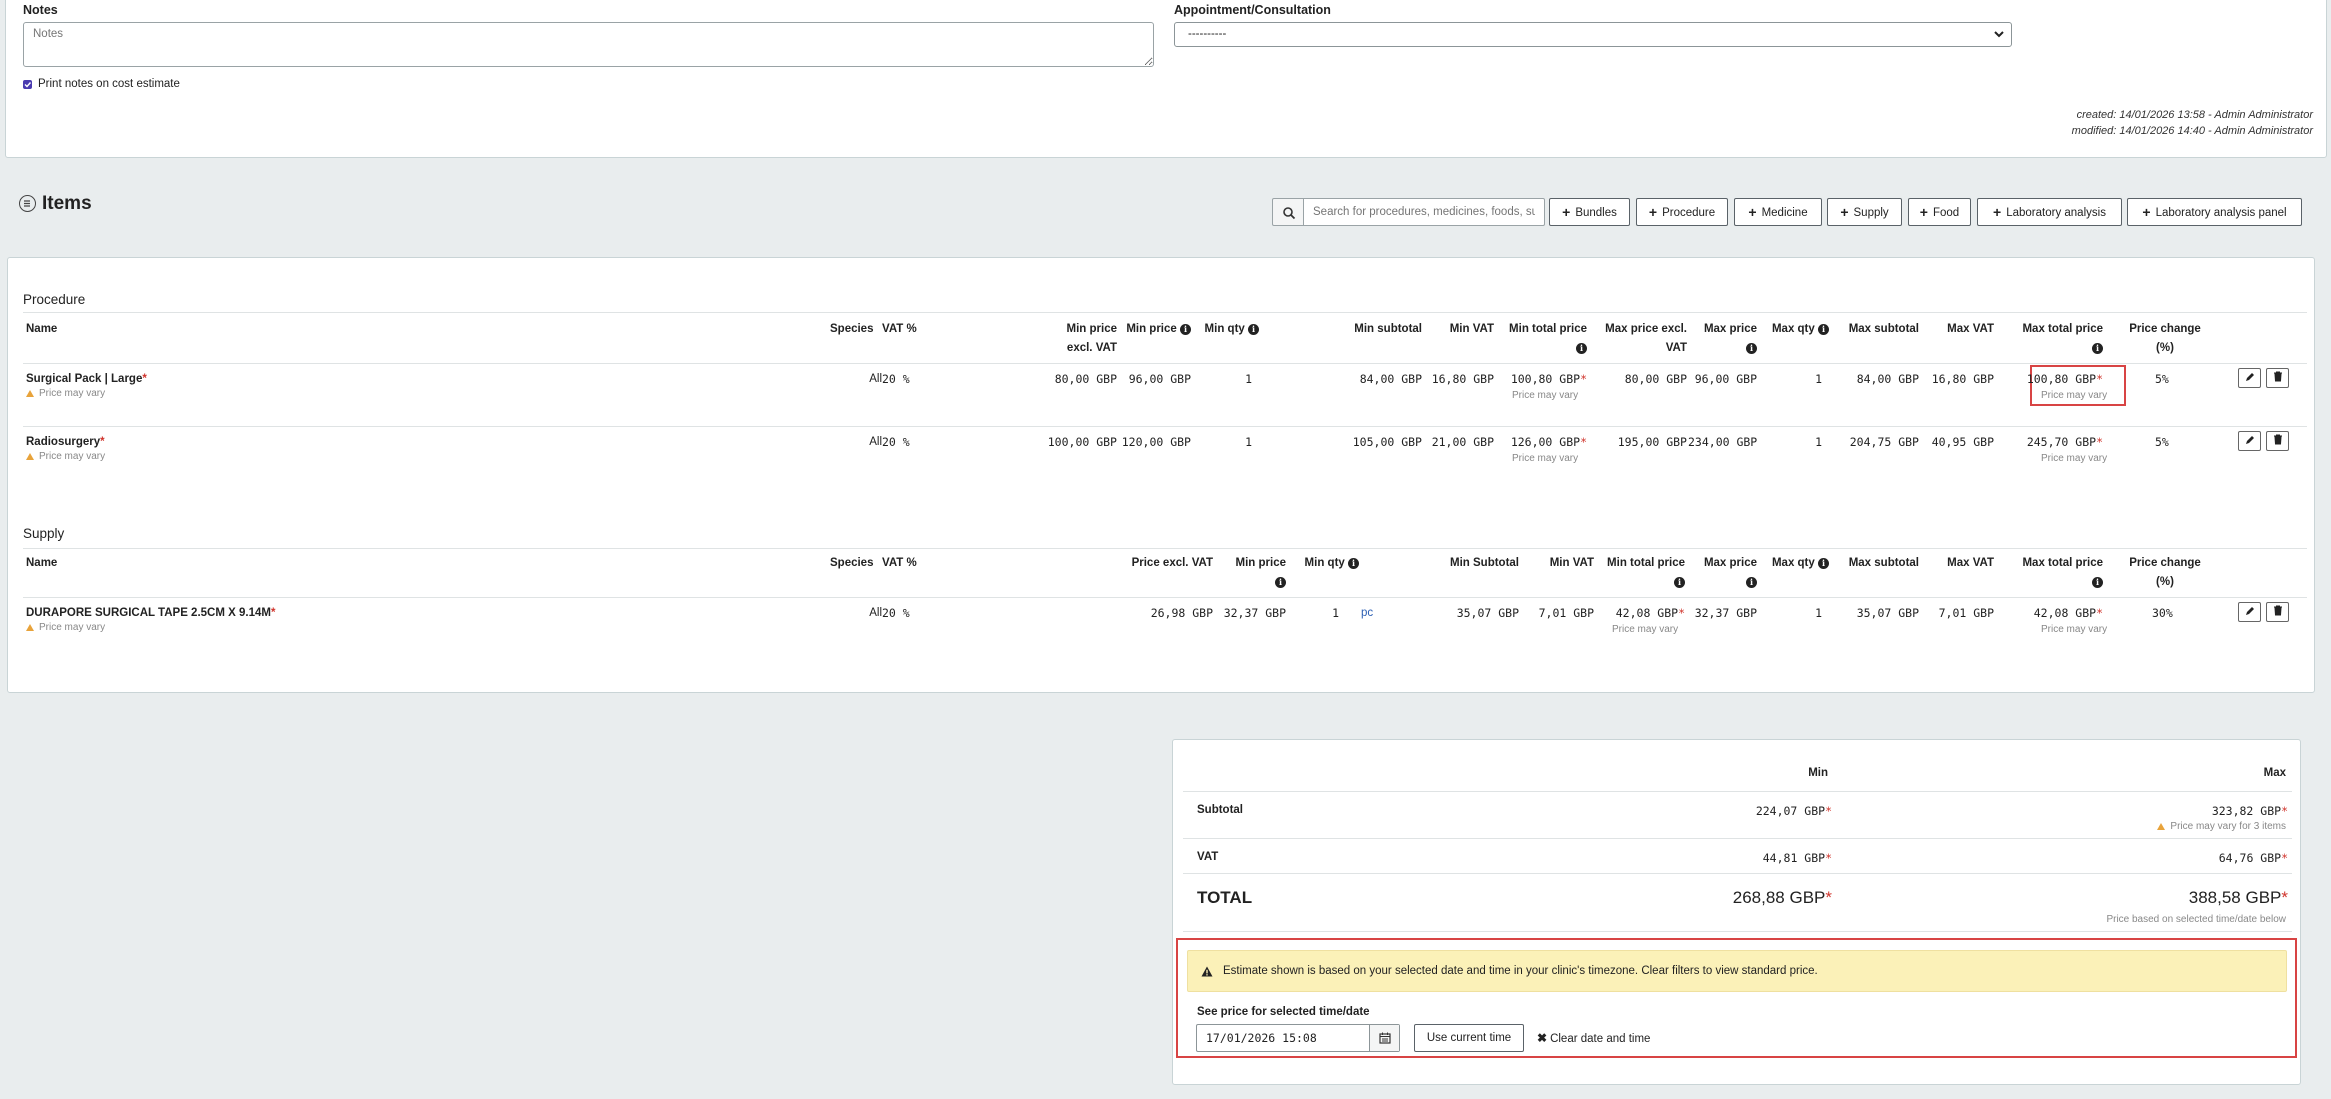 This screenshot has width=2331, height=1099. I want to click on total-min-value: 268,88 GBP, so click(1779, 897).